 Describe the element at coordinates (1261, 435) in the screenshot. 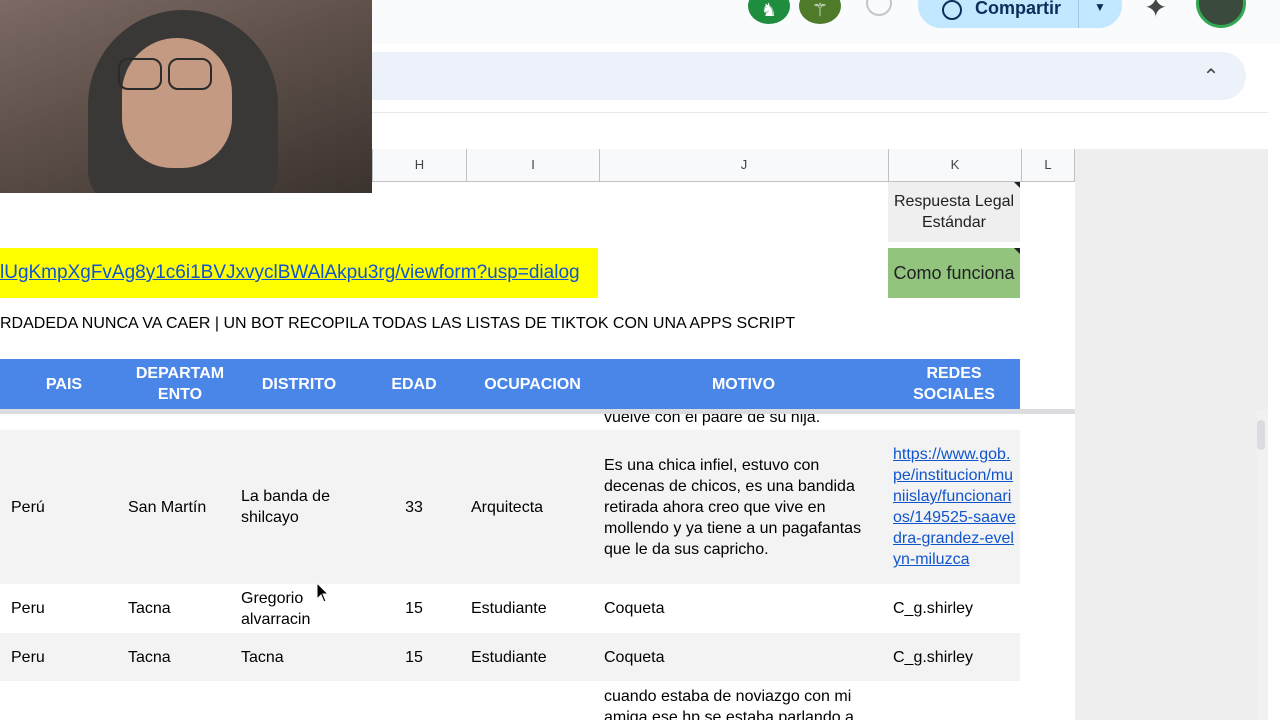

I see `scrollbar-thumb` at that location.